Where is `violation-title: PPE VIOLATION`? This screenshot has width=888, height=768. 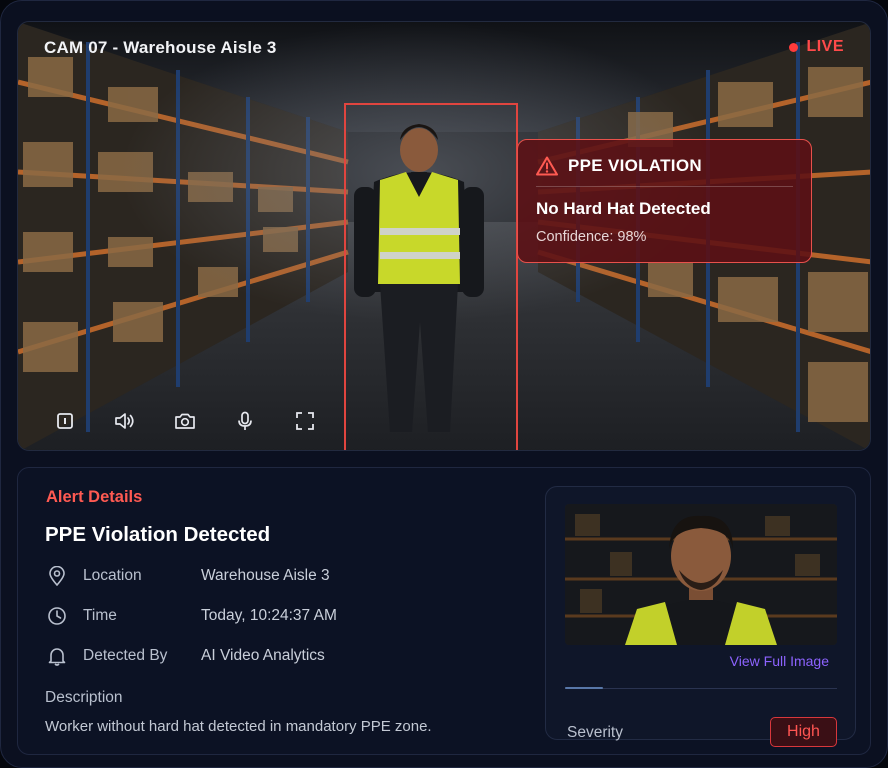
violation-title: PPE VIOLATION is located at coordinates (635, 165).